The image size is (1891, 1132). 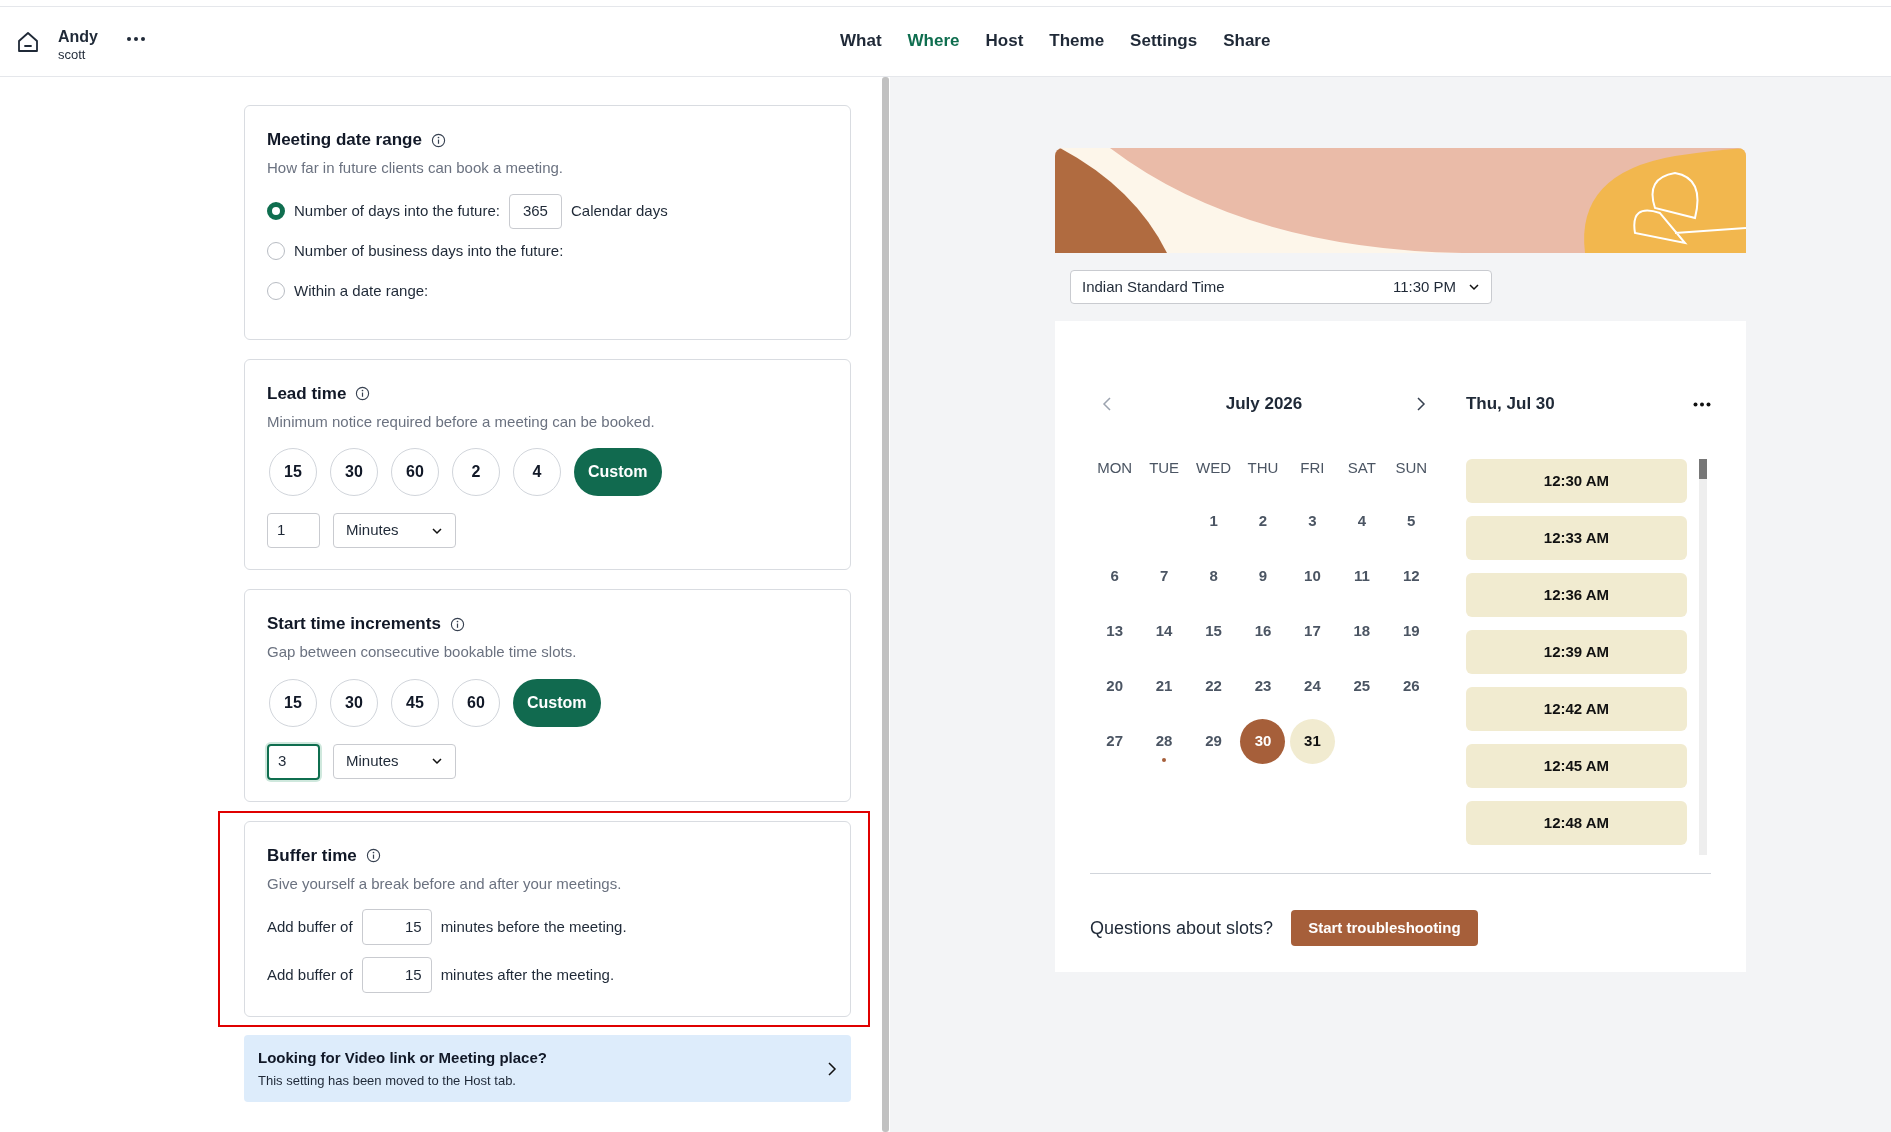 I want to click on nav-tab: Host, so click(x=1004, y=41).